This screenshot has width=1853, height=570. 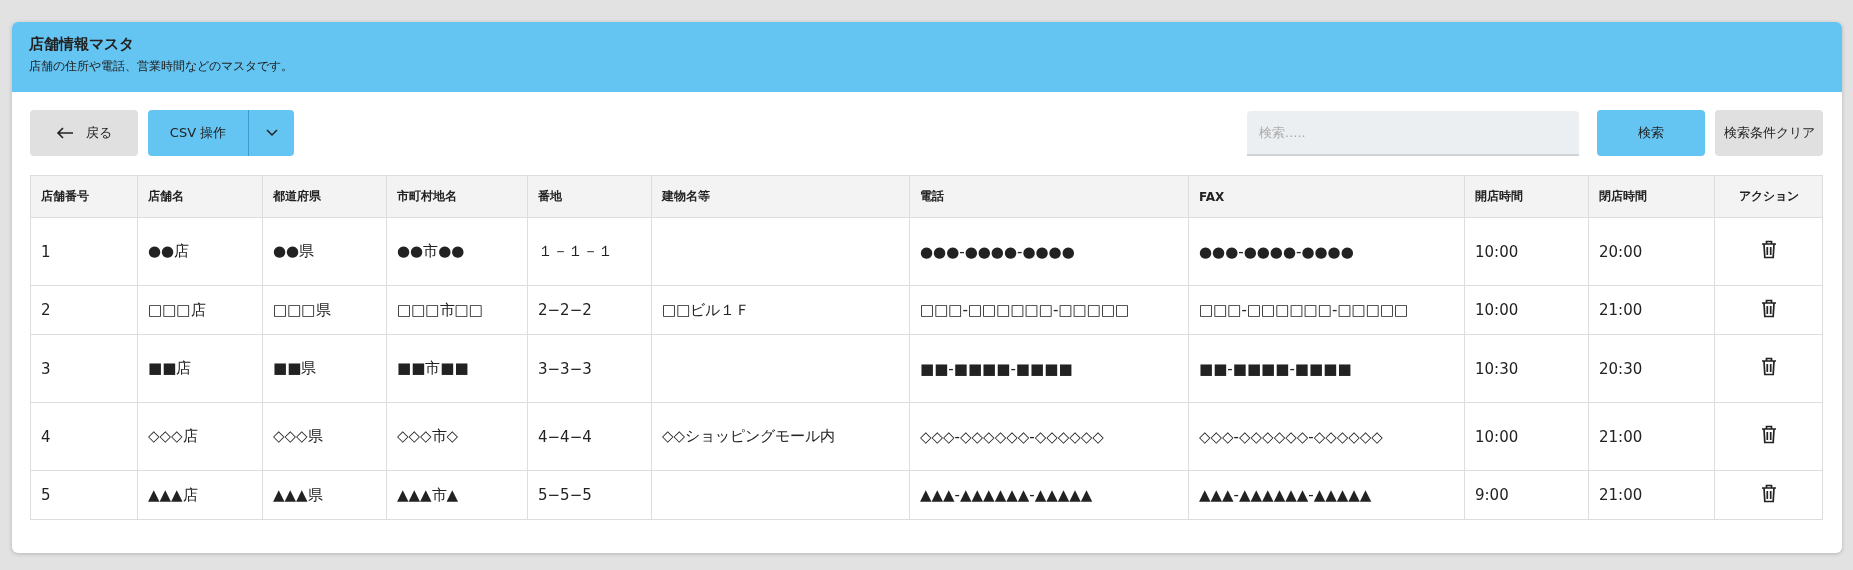 I want to click on table-cell: 4, so click(x=46, y=436).